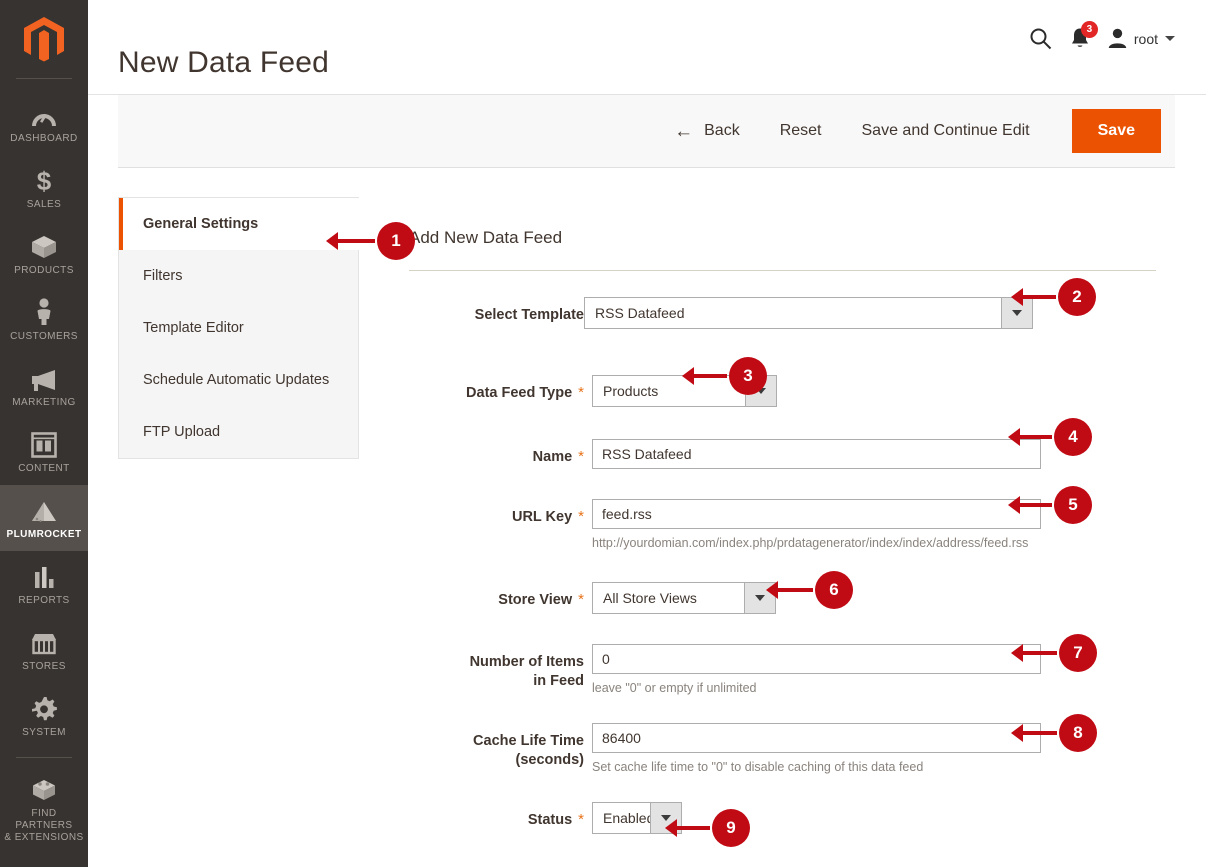  What do you see at coordinates (44, 509) in the screenshot?
I see `plumrocket-icon` at bounding box center [44, 509].